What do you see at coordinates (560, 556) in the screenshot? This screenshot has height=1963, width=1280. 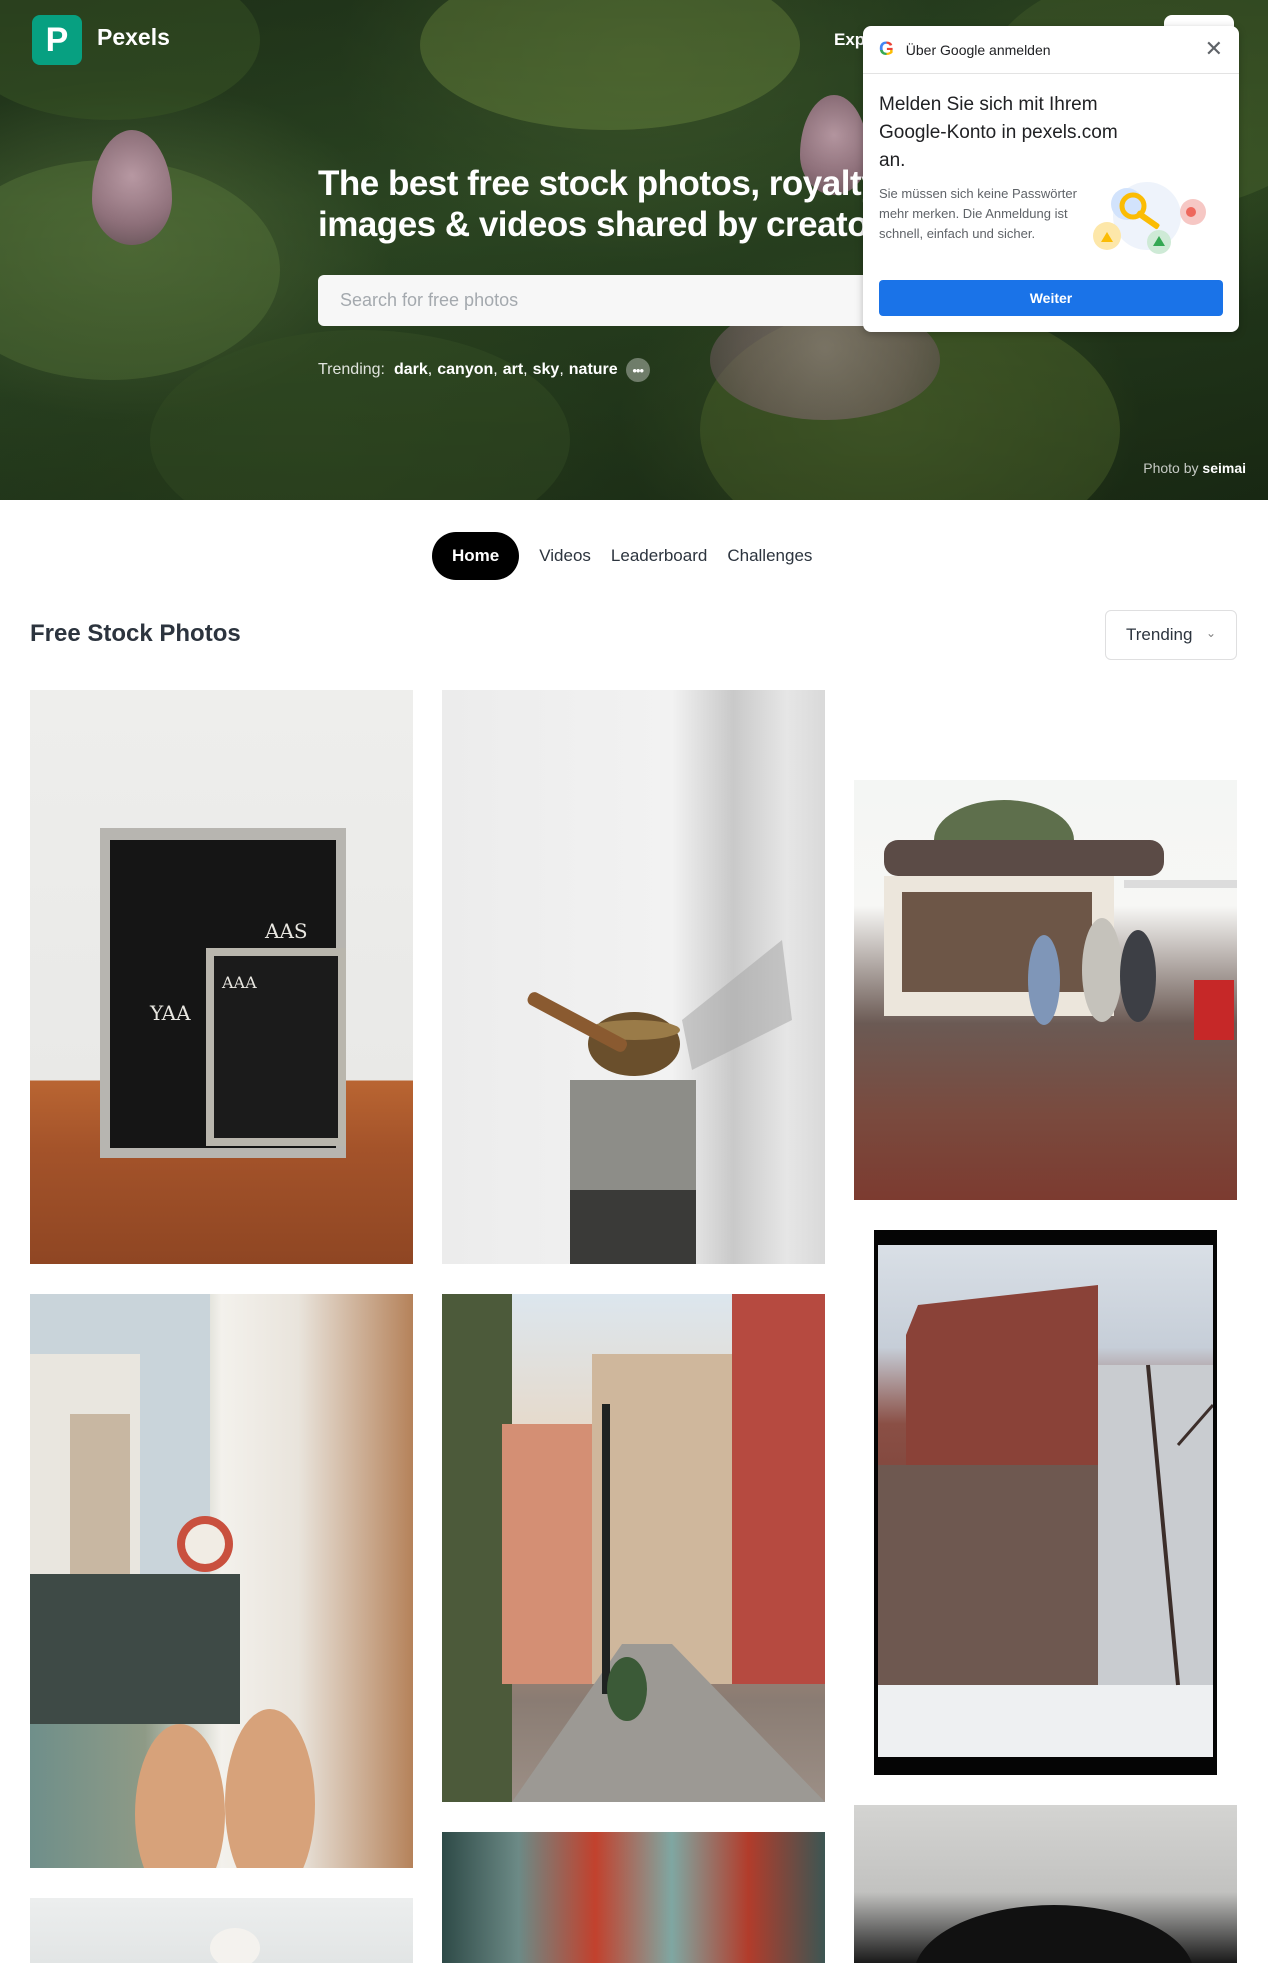 I see `tab-videos: Videos` at bounding box center [560, 556].